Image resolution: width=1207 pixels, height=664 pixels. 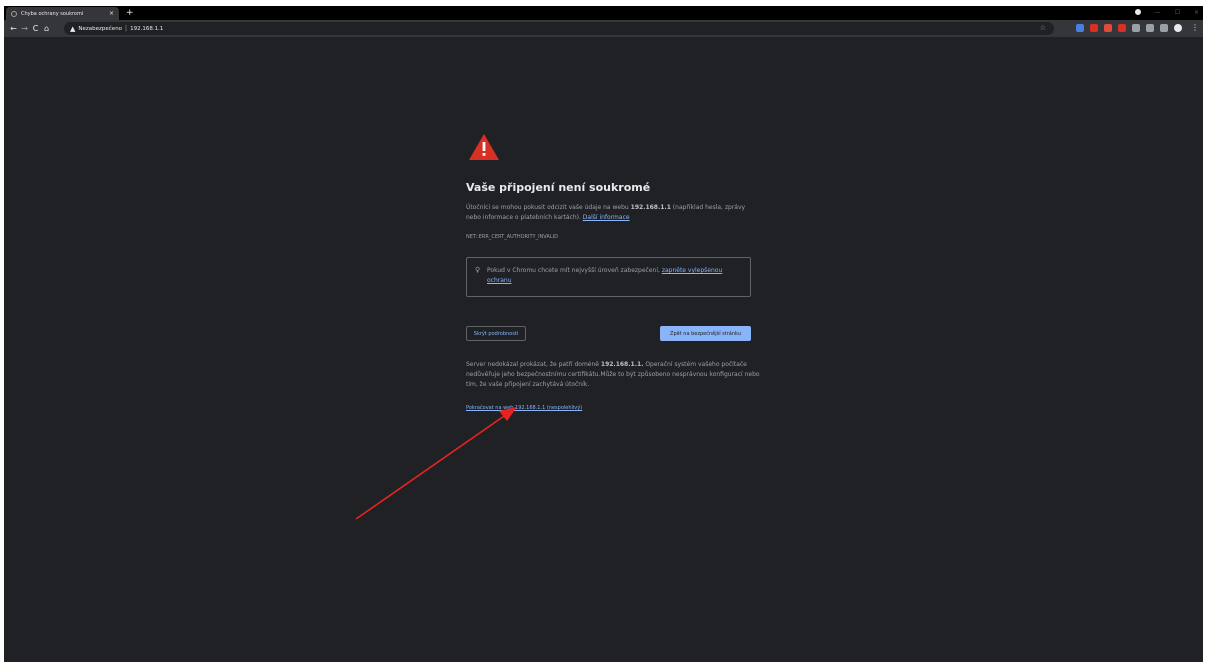 I want to click on address-bar: ▲ Nezabezpečeno | 192.168.1.1 ☆, so click(x=559, y=28).